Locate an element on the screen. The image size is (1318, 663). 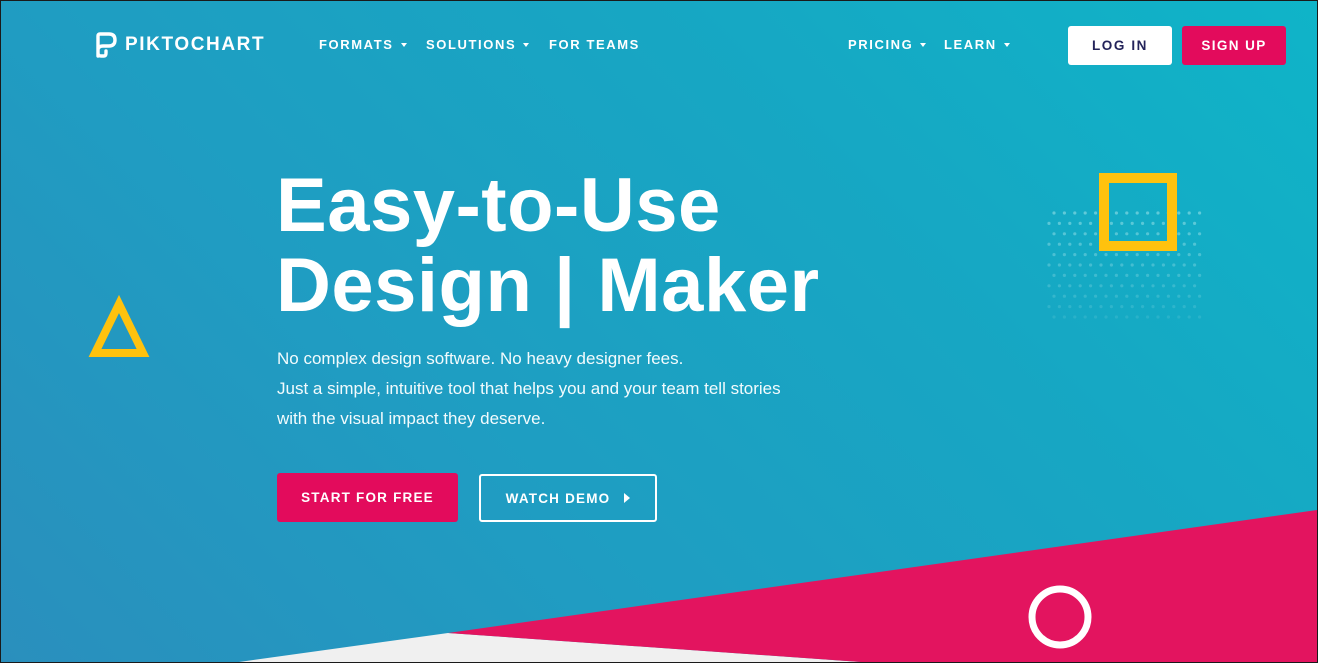
nav-pricing-label: PRICING is located at coordinates (881, 44).